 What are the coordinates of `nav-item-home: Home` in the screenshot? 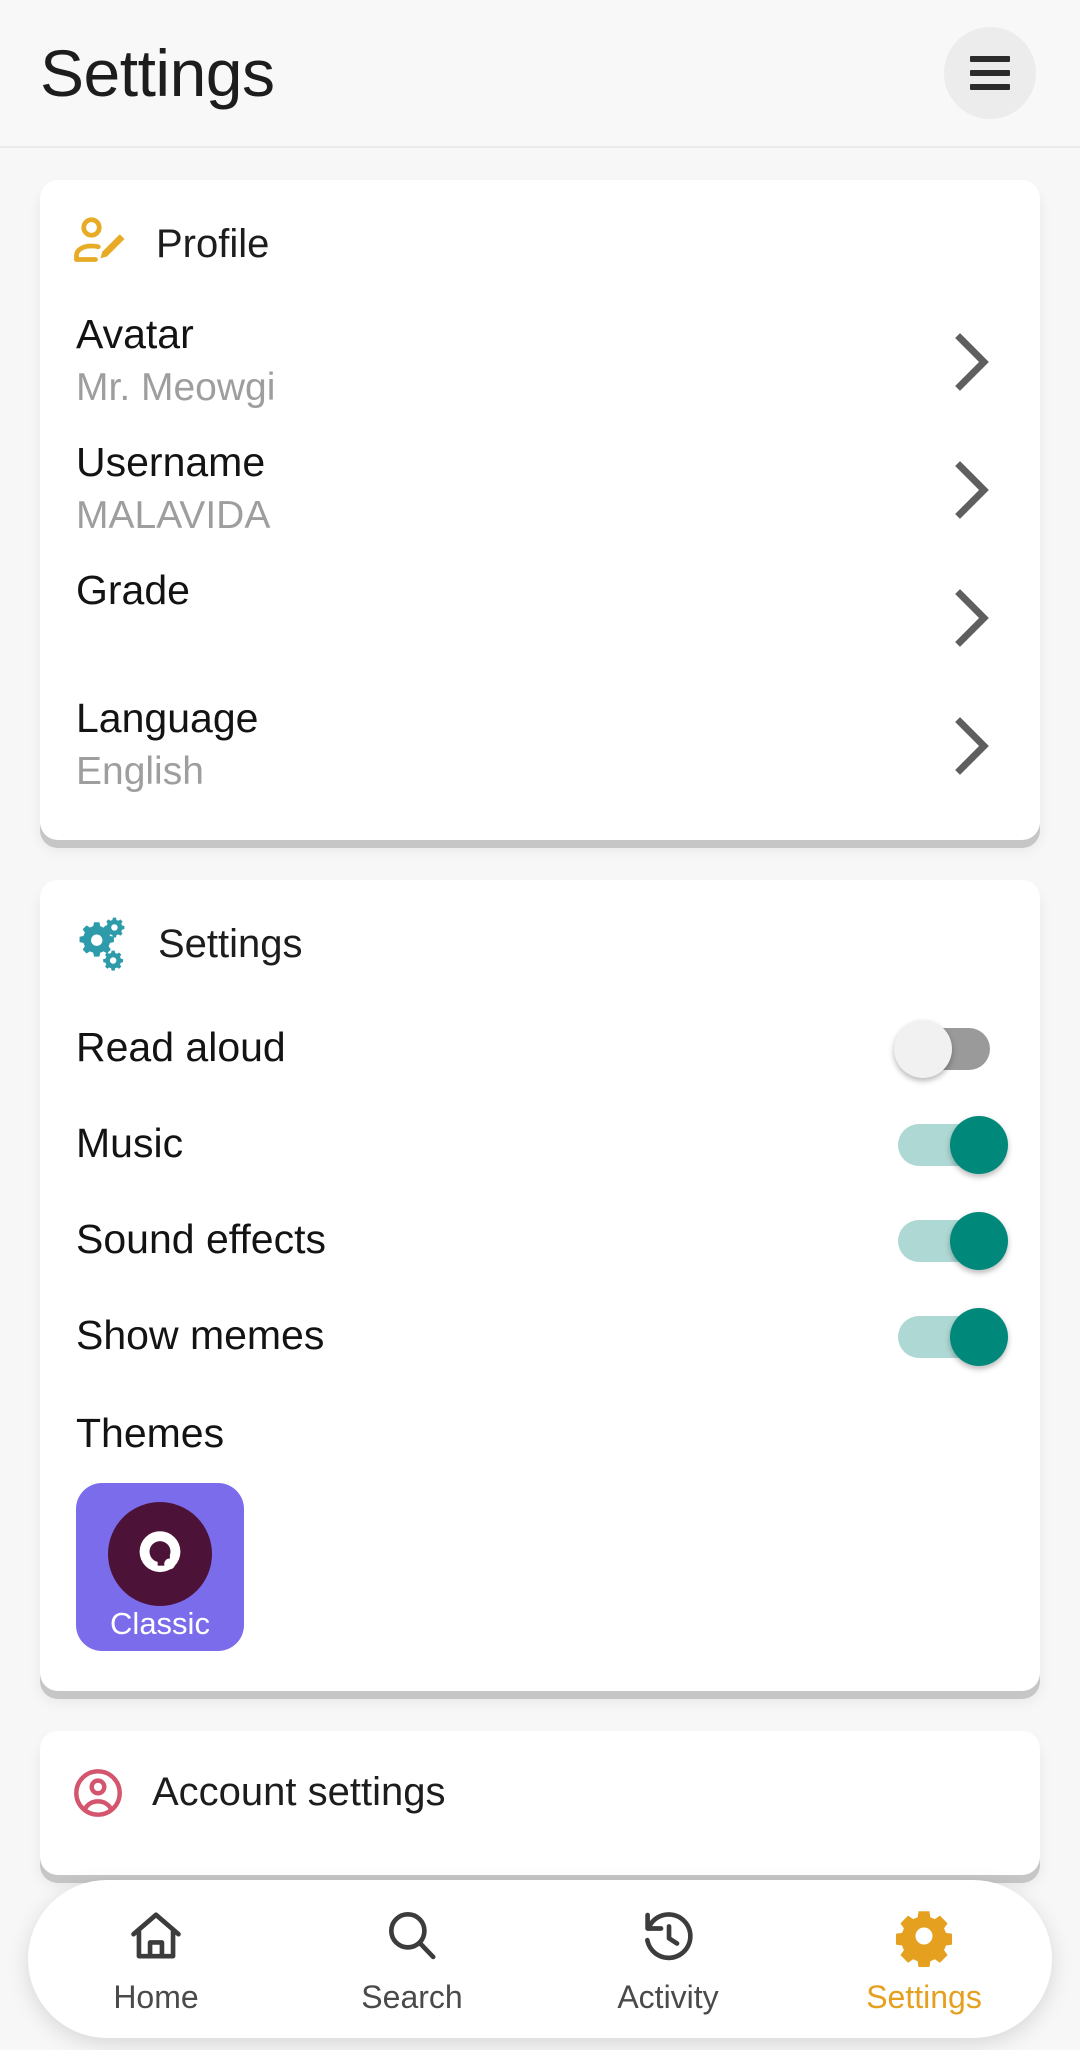 It's located at (156, 1959).